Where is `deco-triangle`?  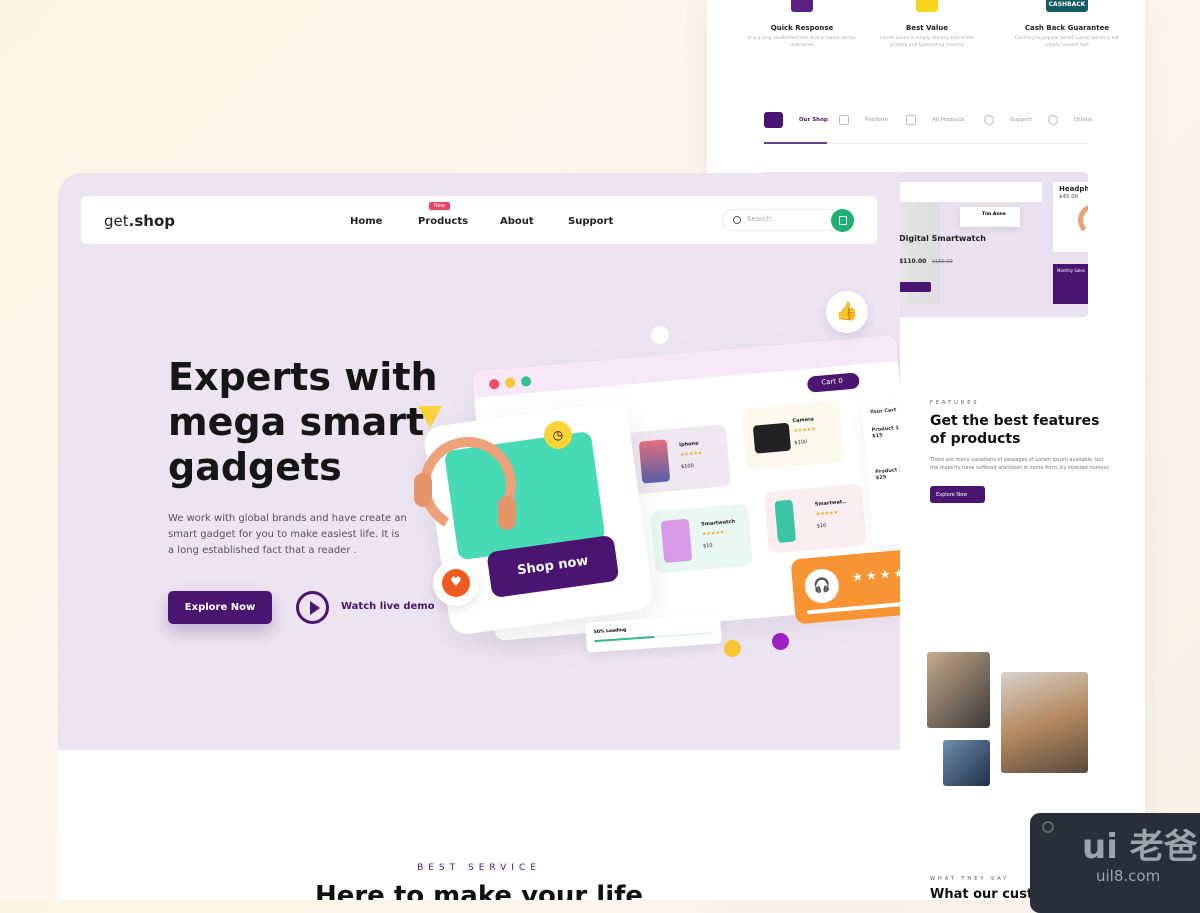 deco-triangle is located at coordinates (430, 417).